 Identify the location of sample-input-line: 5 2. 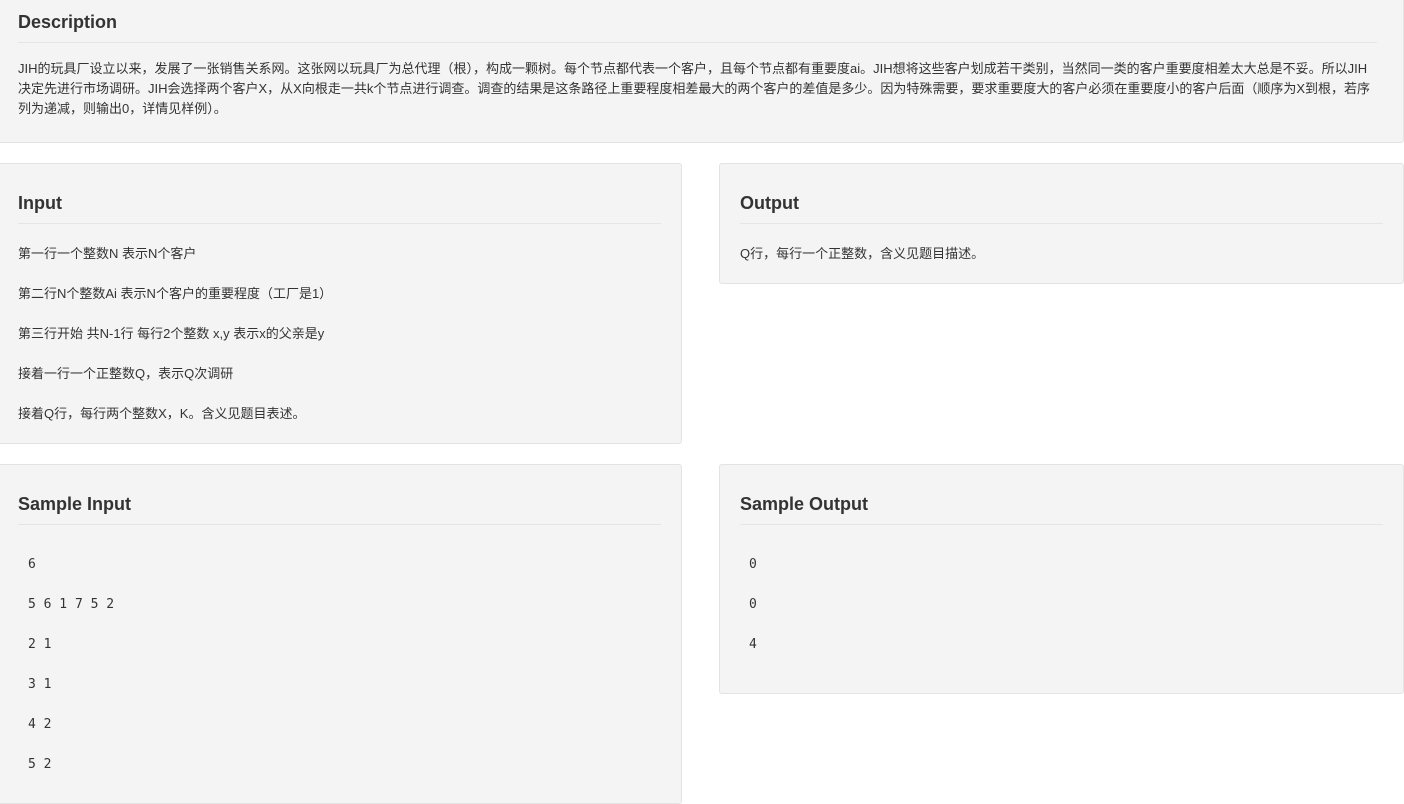
(40, 764).